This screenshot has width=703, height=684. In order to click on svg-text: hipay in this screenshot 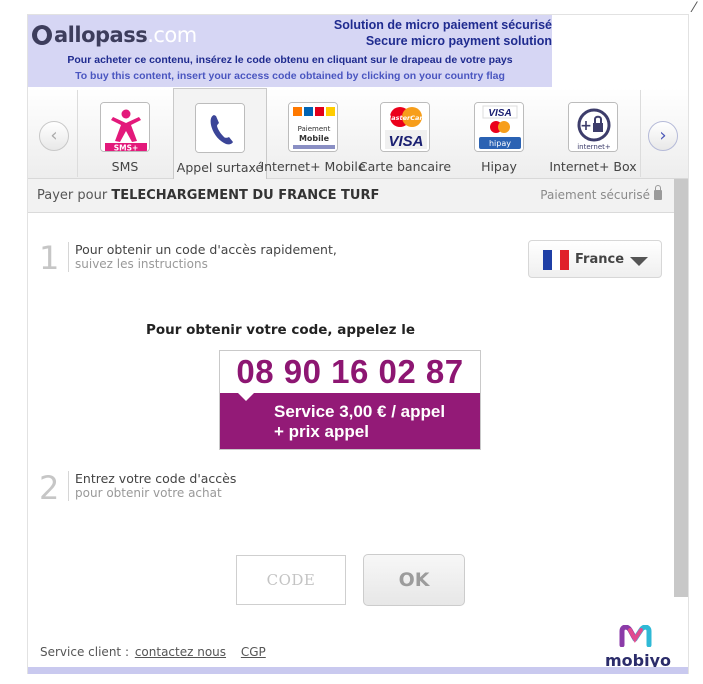, I will do `click(500, 143)`.